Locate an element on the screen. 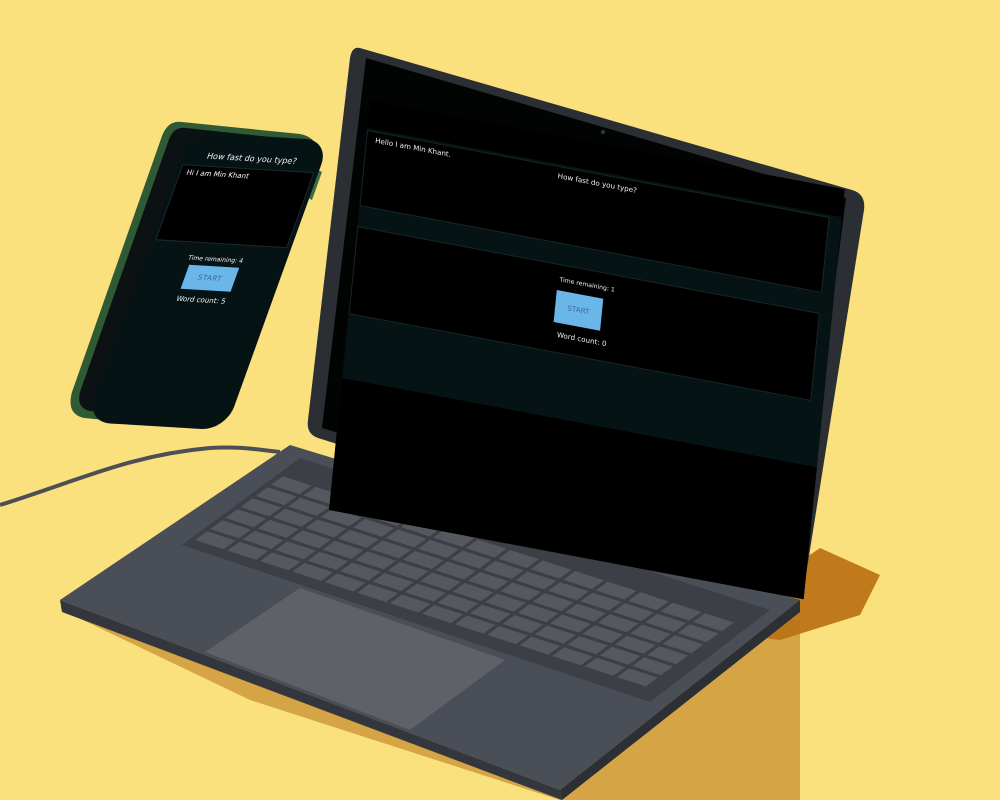 This screenshot has height=800, width=1000. phone-typing-textarea: Hi I am Min Khant is located at coordinates (235, 206).